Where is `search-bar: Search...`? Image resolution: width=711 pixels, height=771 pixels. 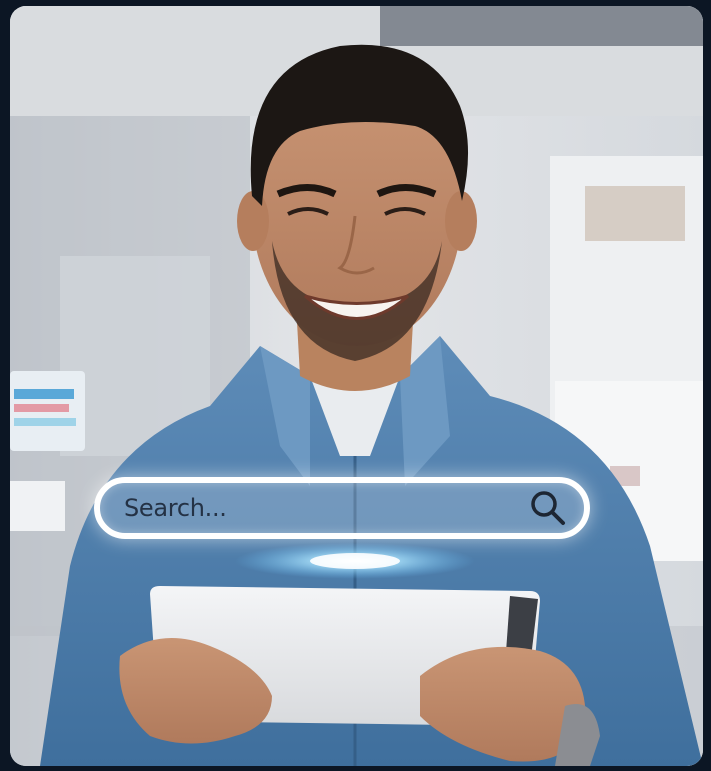
search-bar: Search... is located at coordinates (342, 508).